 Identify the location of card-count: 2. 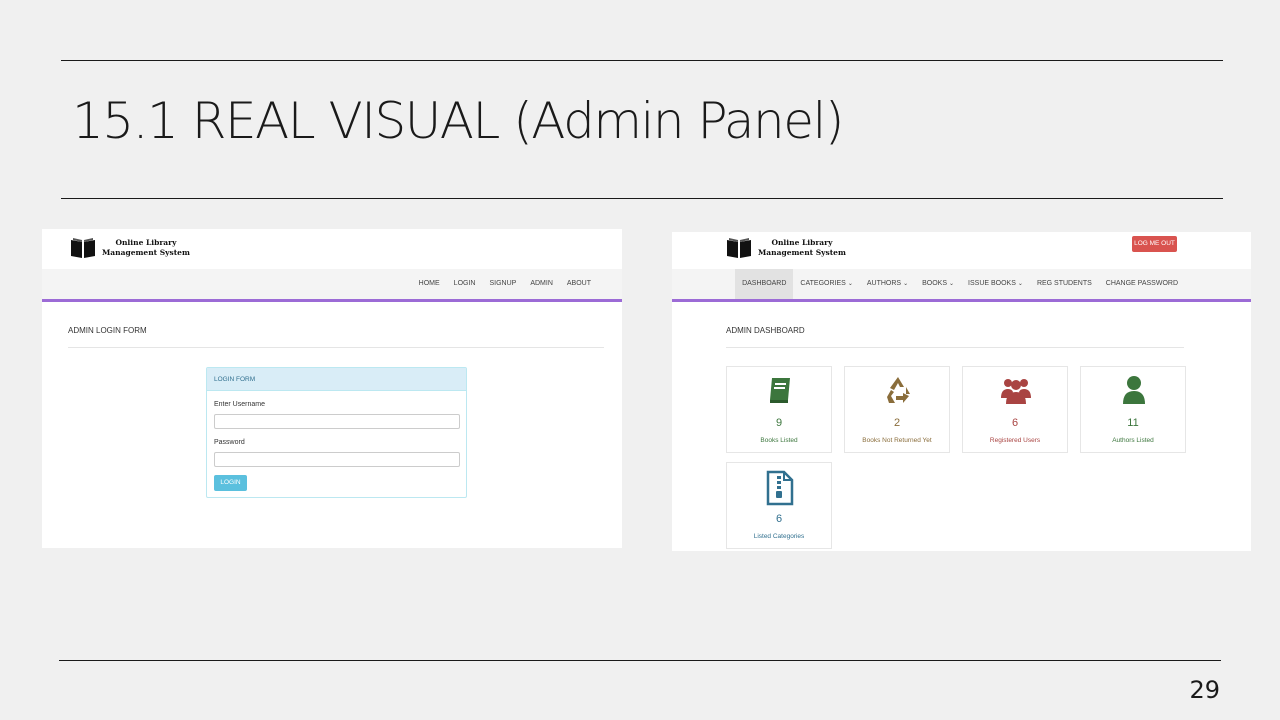
(897, 423).